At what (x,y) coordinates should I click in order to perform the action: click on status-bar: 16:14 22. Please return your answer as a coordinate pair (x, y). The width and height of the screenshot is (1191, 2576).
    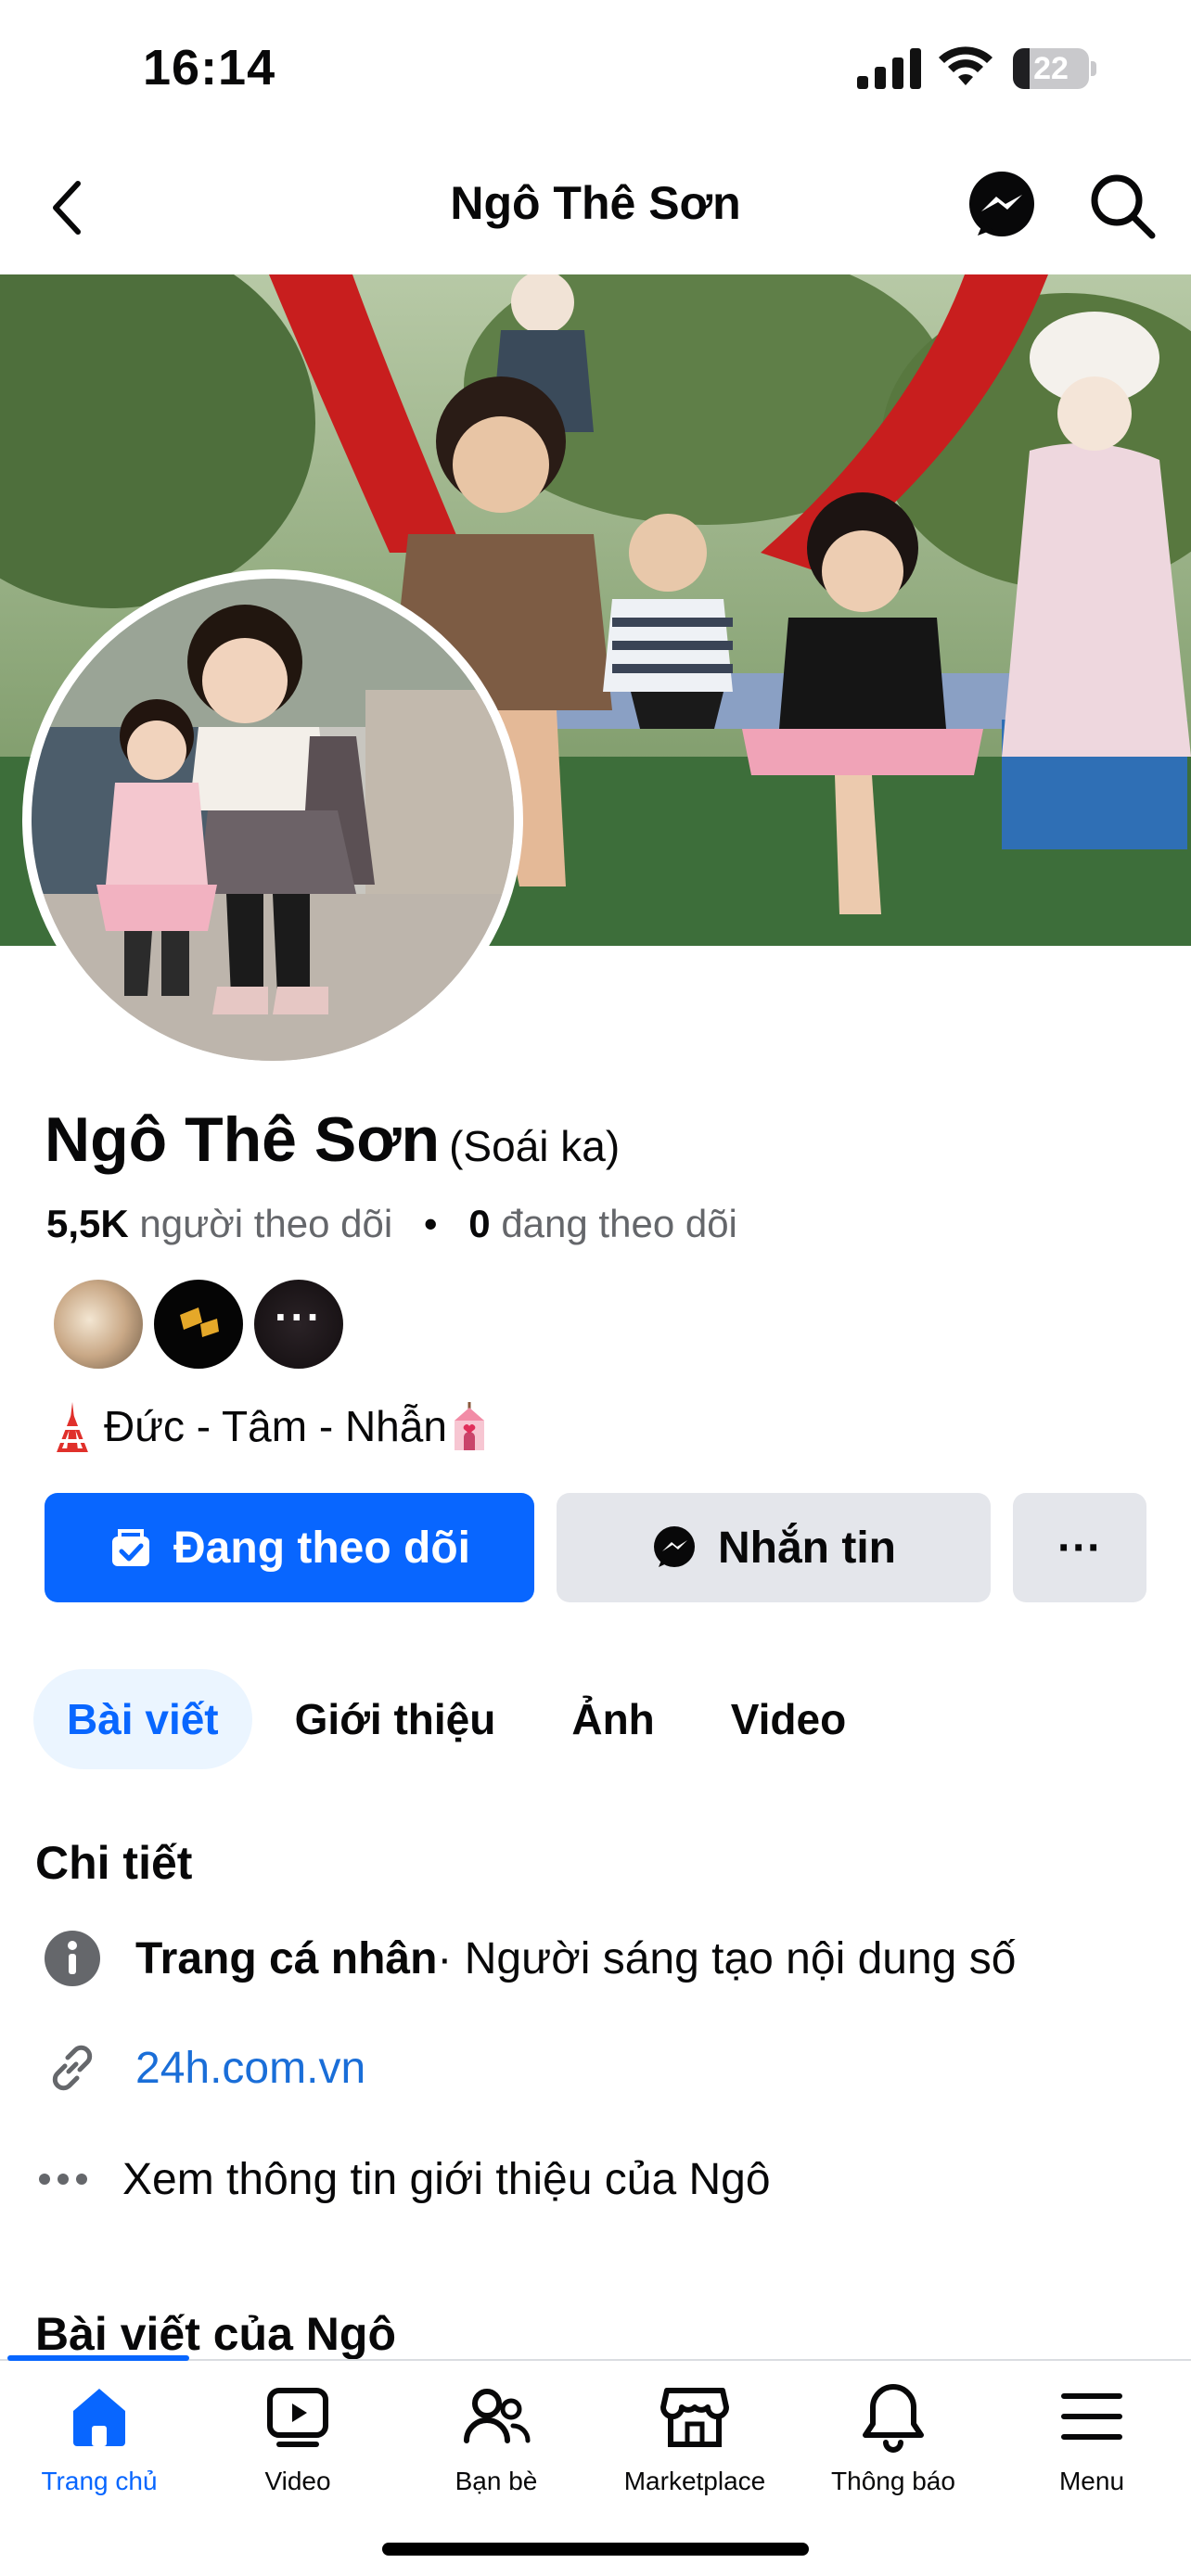
    Looking at the image, I should click on (595, 69).